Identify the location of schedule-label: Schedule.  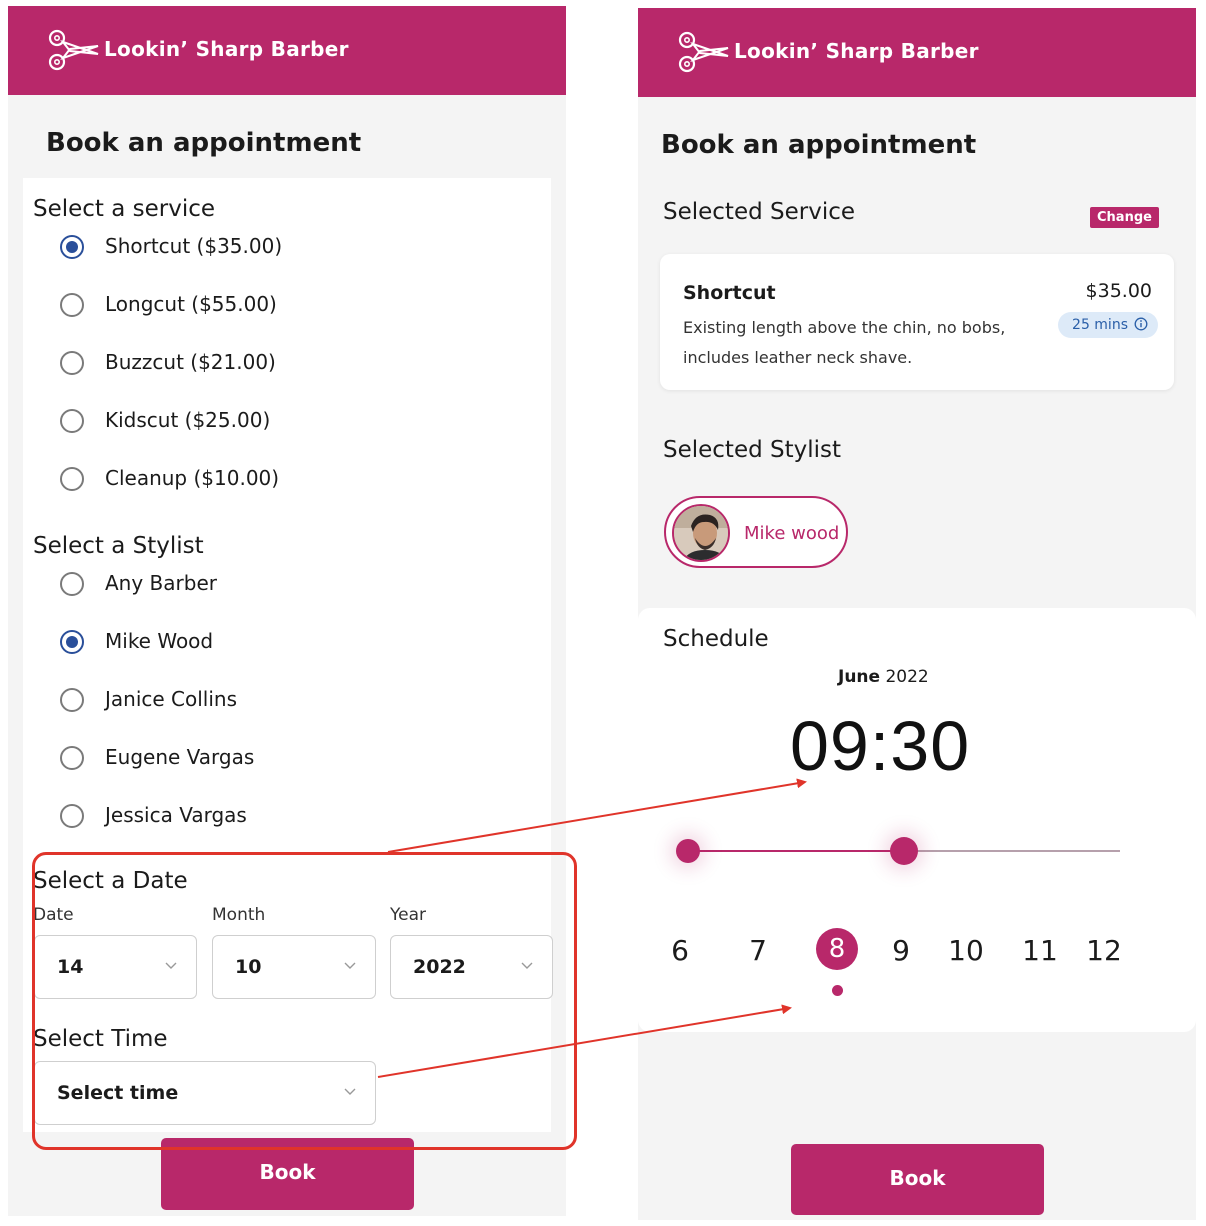
(716, 639).